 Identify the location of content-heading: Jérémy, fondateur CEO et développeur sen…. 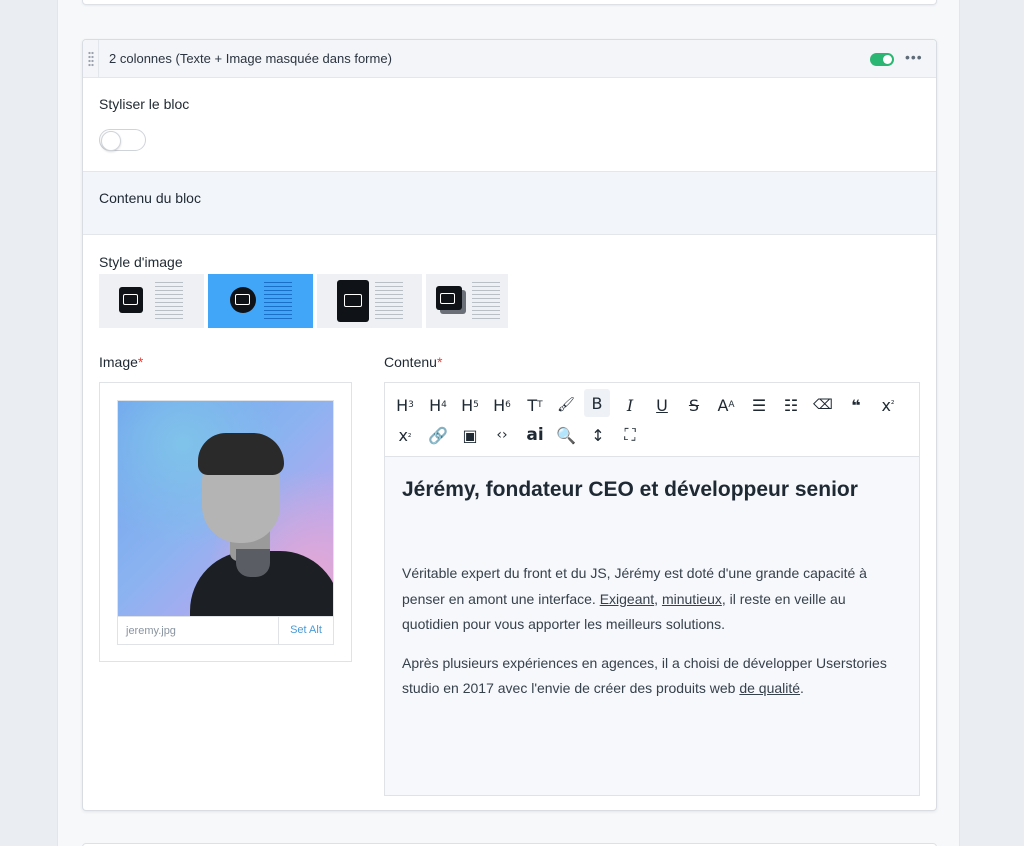
(630, 489).